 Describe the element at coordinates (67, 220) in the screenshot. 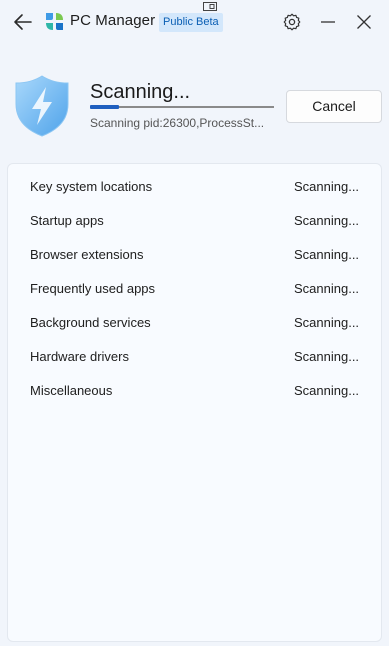

I see `scan-item-label: Startup apps` at that location.